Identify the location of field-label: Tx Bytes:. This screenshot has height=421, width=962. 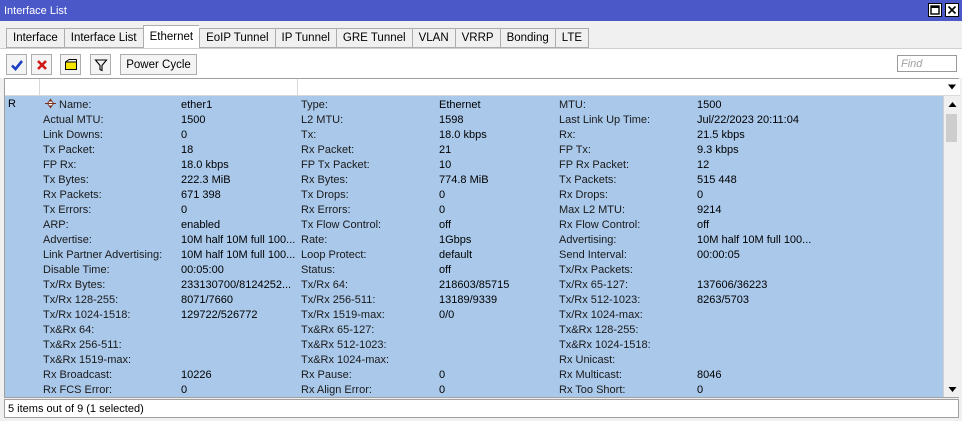
(66, 180).